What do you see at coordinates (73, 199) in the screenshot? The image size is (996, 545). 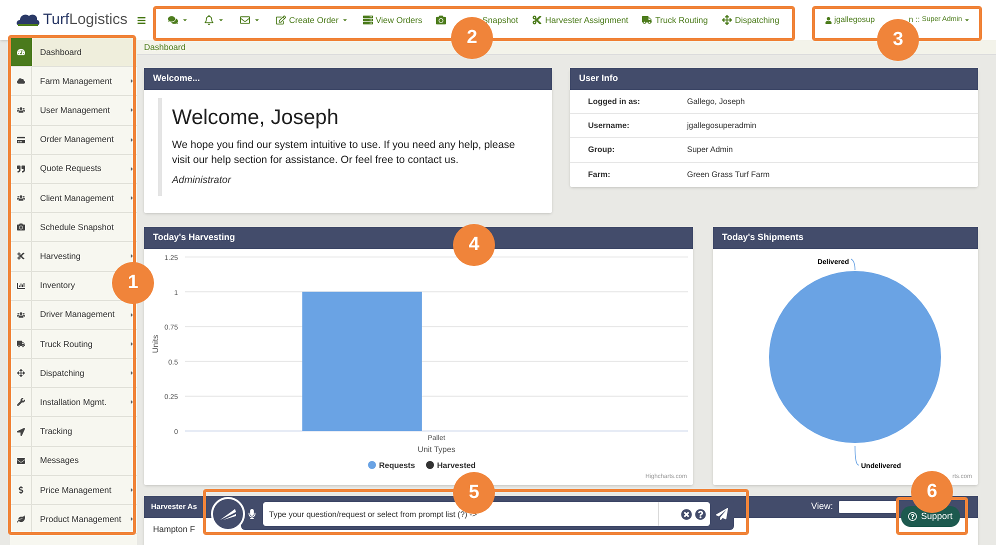 I see `sidebar-item: Client Management` at bounding box center [73, 199].